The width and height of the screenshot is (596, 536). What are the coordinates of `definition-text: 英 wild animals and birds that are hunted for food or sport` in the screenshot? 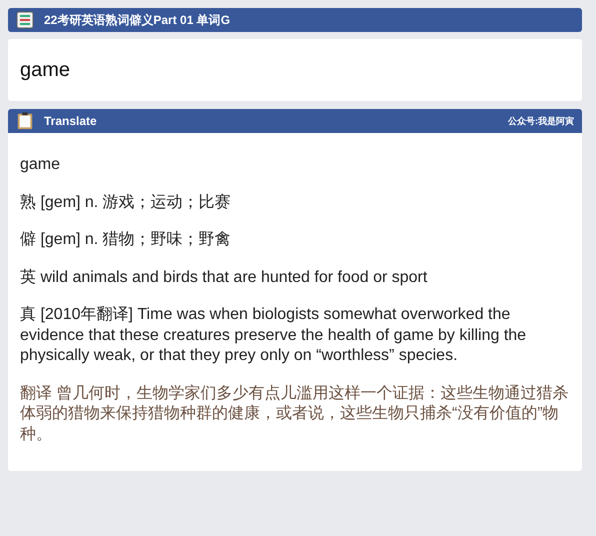 It's located at (224, 278).